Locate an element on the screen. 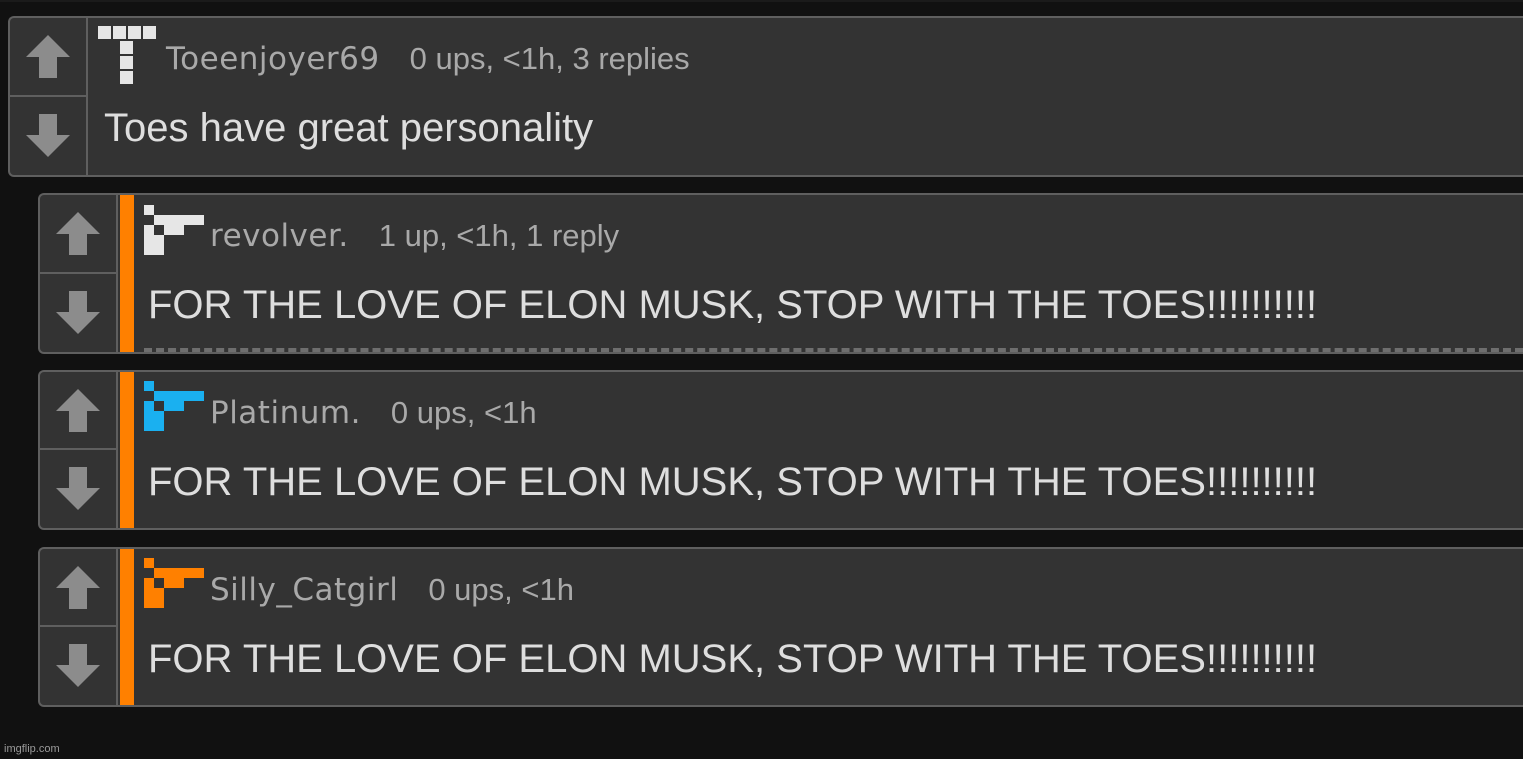 This screenshot has width=1523, height=759. comment-meta: 1 up, <1h, 1 reply is located at coordinates (499, 235).